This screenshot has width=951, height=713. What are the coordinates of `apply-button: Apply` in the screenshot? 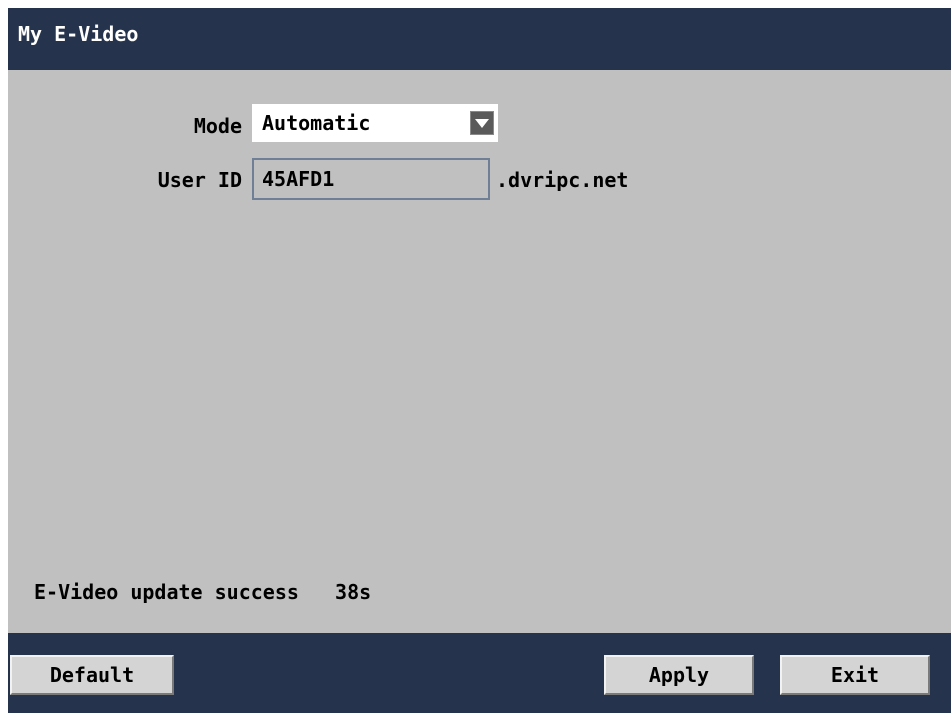 It's located at (679, 675).